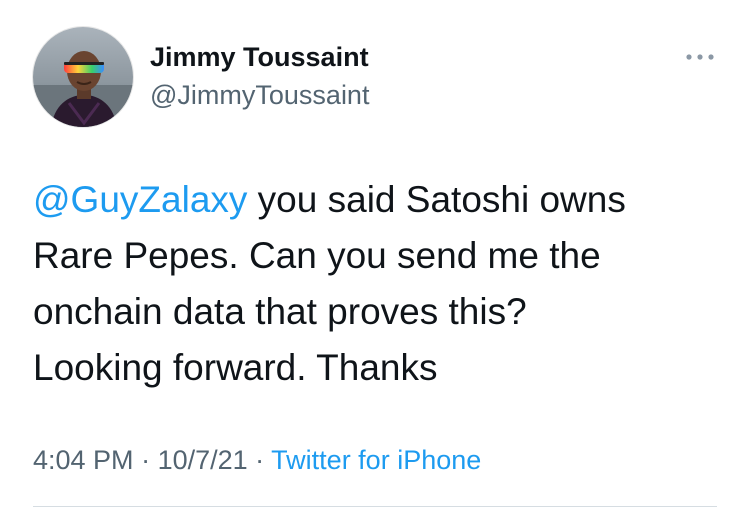  I want to click on author-name: Jimmy Toussaint, so click(259, 57).